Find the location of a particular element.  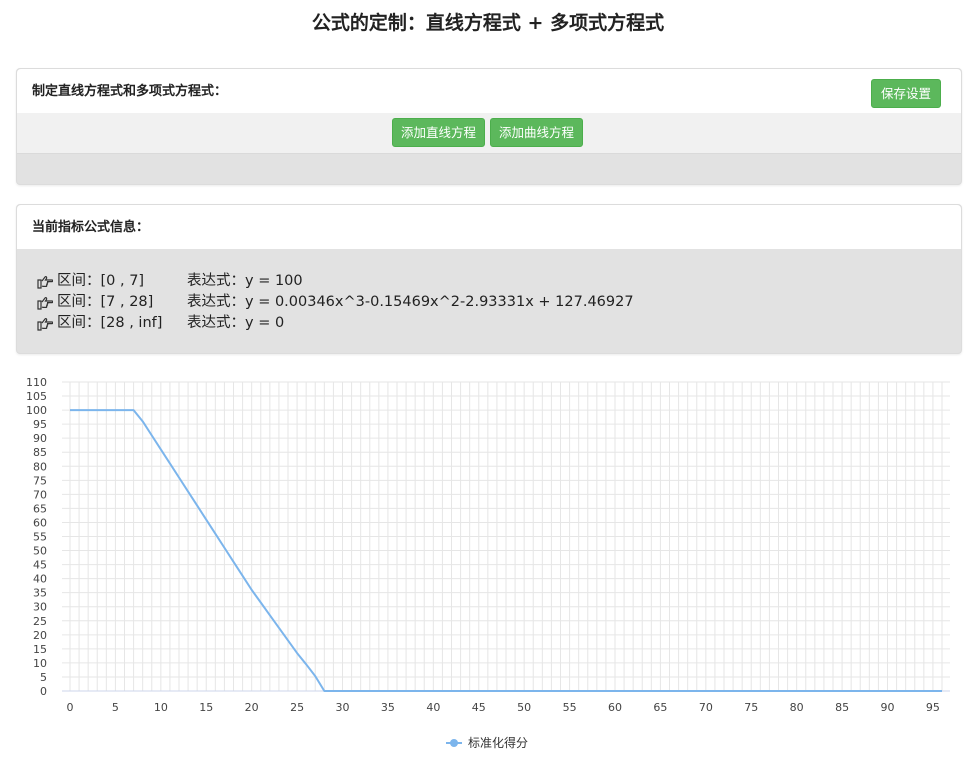

chart-legend: 标准化得分 is located at coordinates (487, 742).